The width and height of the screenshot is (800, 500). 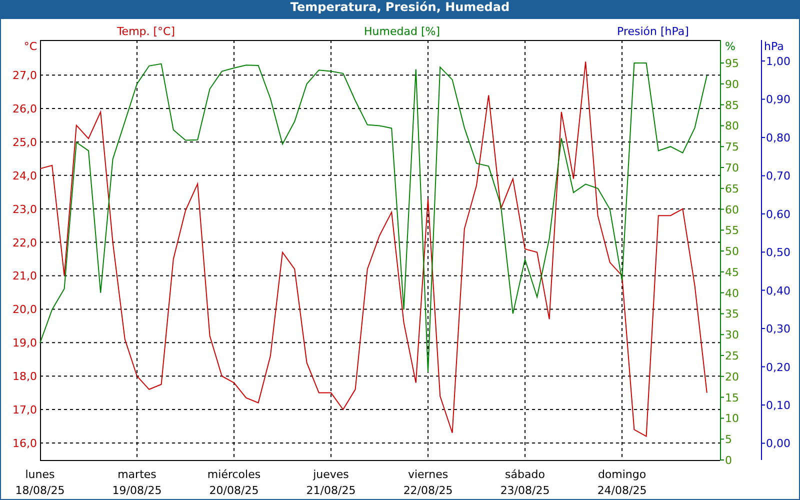 What do you see at coordinates (730, 46) in the screenshot?
I see `axis-unit-label: %` at bounding box center [730, 46].